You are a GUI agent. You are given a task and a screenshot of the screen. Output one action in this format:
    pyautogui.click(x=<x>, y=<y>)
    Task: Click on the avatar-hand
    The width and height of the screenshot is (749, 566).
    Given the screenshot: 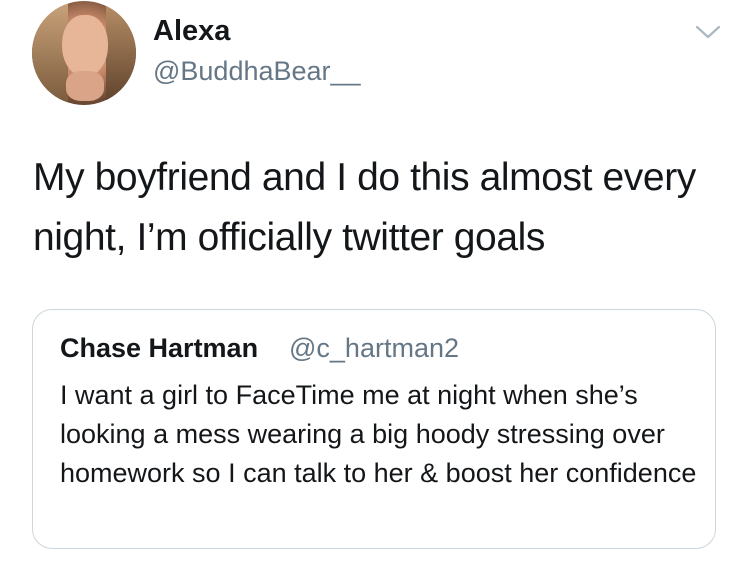 What is the action you would take?
    pyautogui.click(x=85, y=86)
    